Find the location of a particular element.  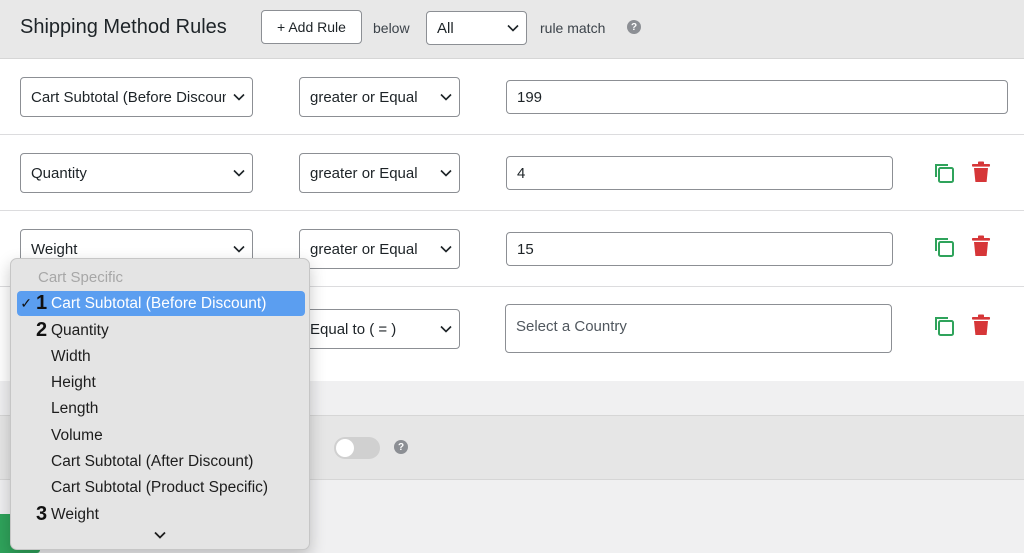

dropdown-option-label: Width is located at coordinates (71, 356).